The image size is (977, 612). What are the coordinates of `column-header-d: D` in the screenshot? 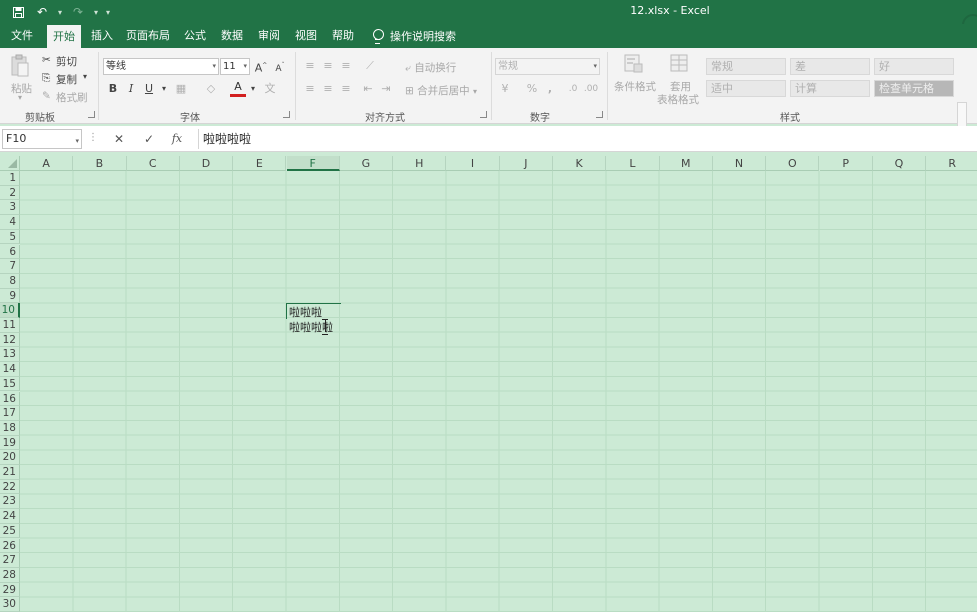 It's located at (206, 163).